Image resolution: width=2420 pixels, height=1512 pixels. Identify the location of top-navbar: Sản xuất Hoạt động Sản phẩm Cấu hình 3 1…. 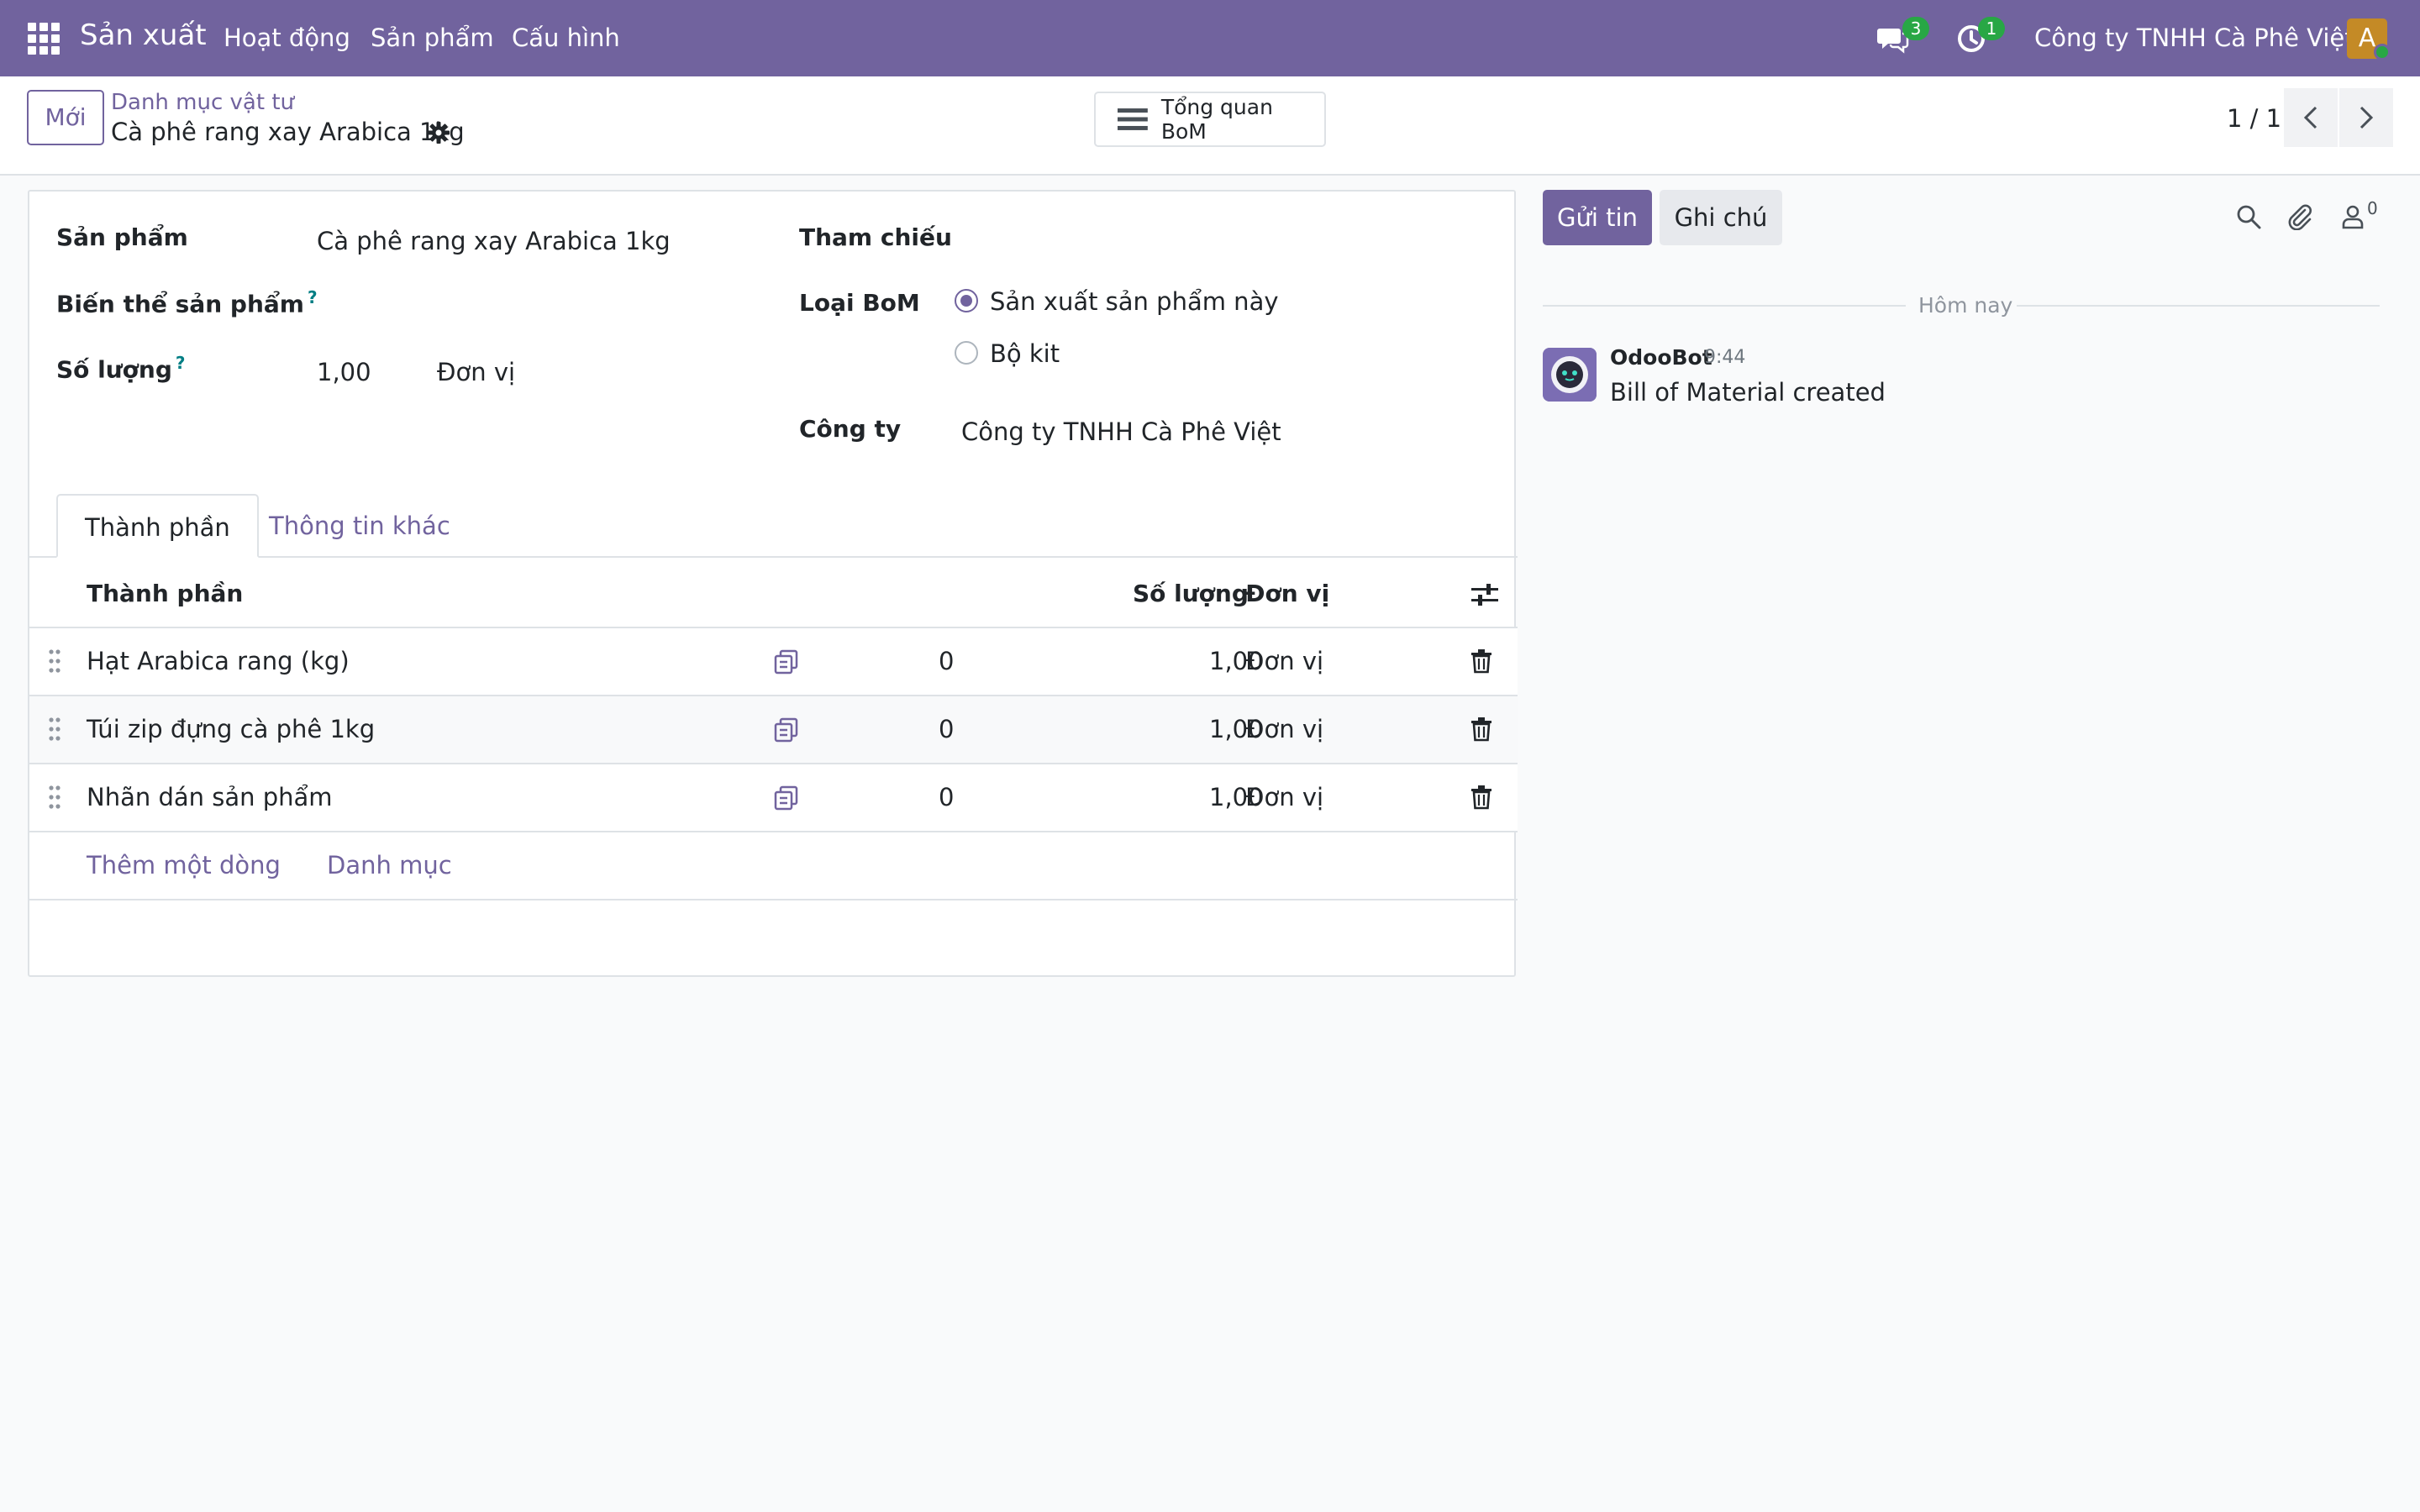
(1210, 38).